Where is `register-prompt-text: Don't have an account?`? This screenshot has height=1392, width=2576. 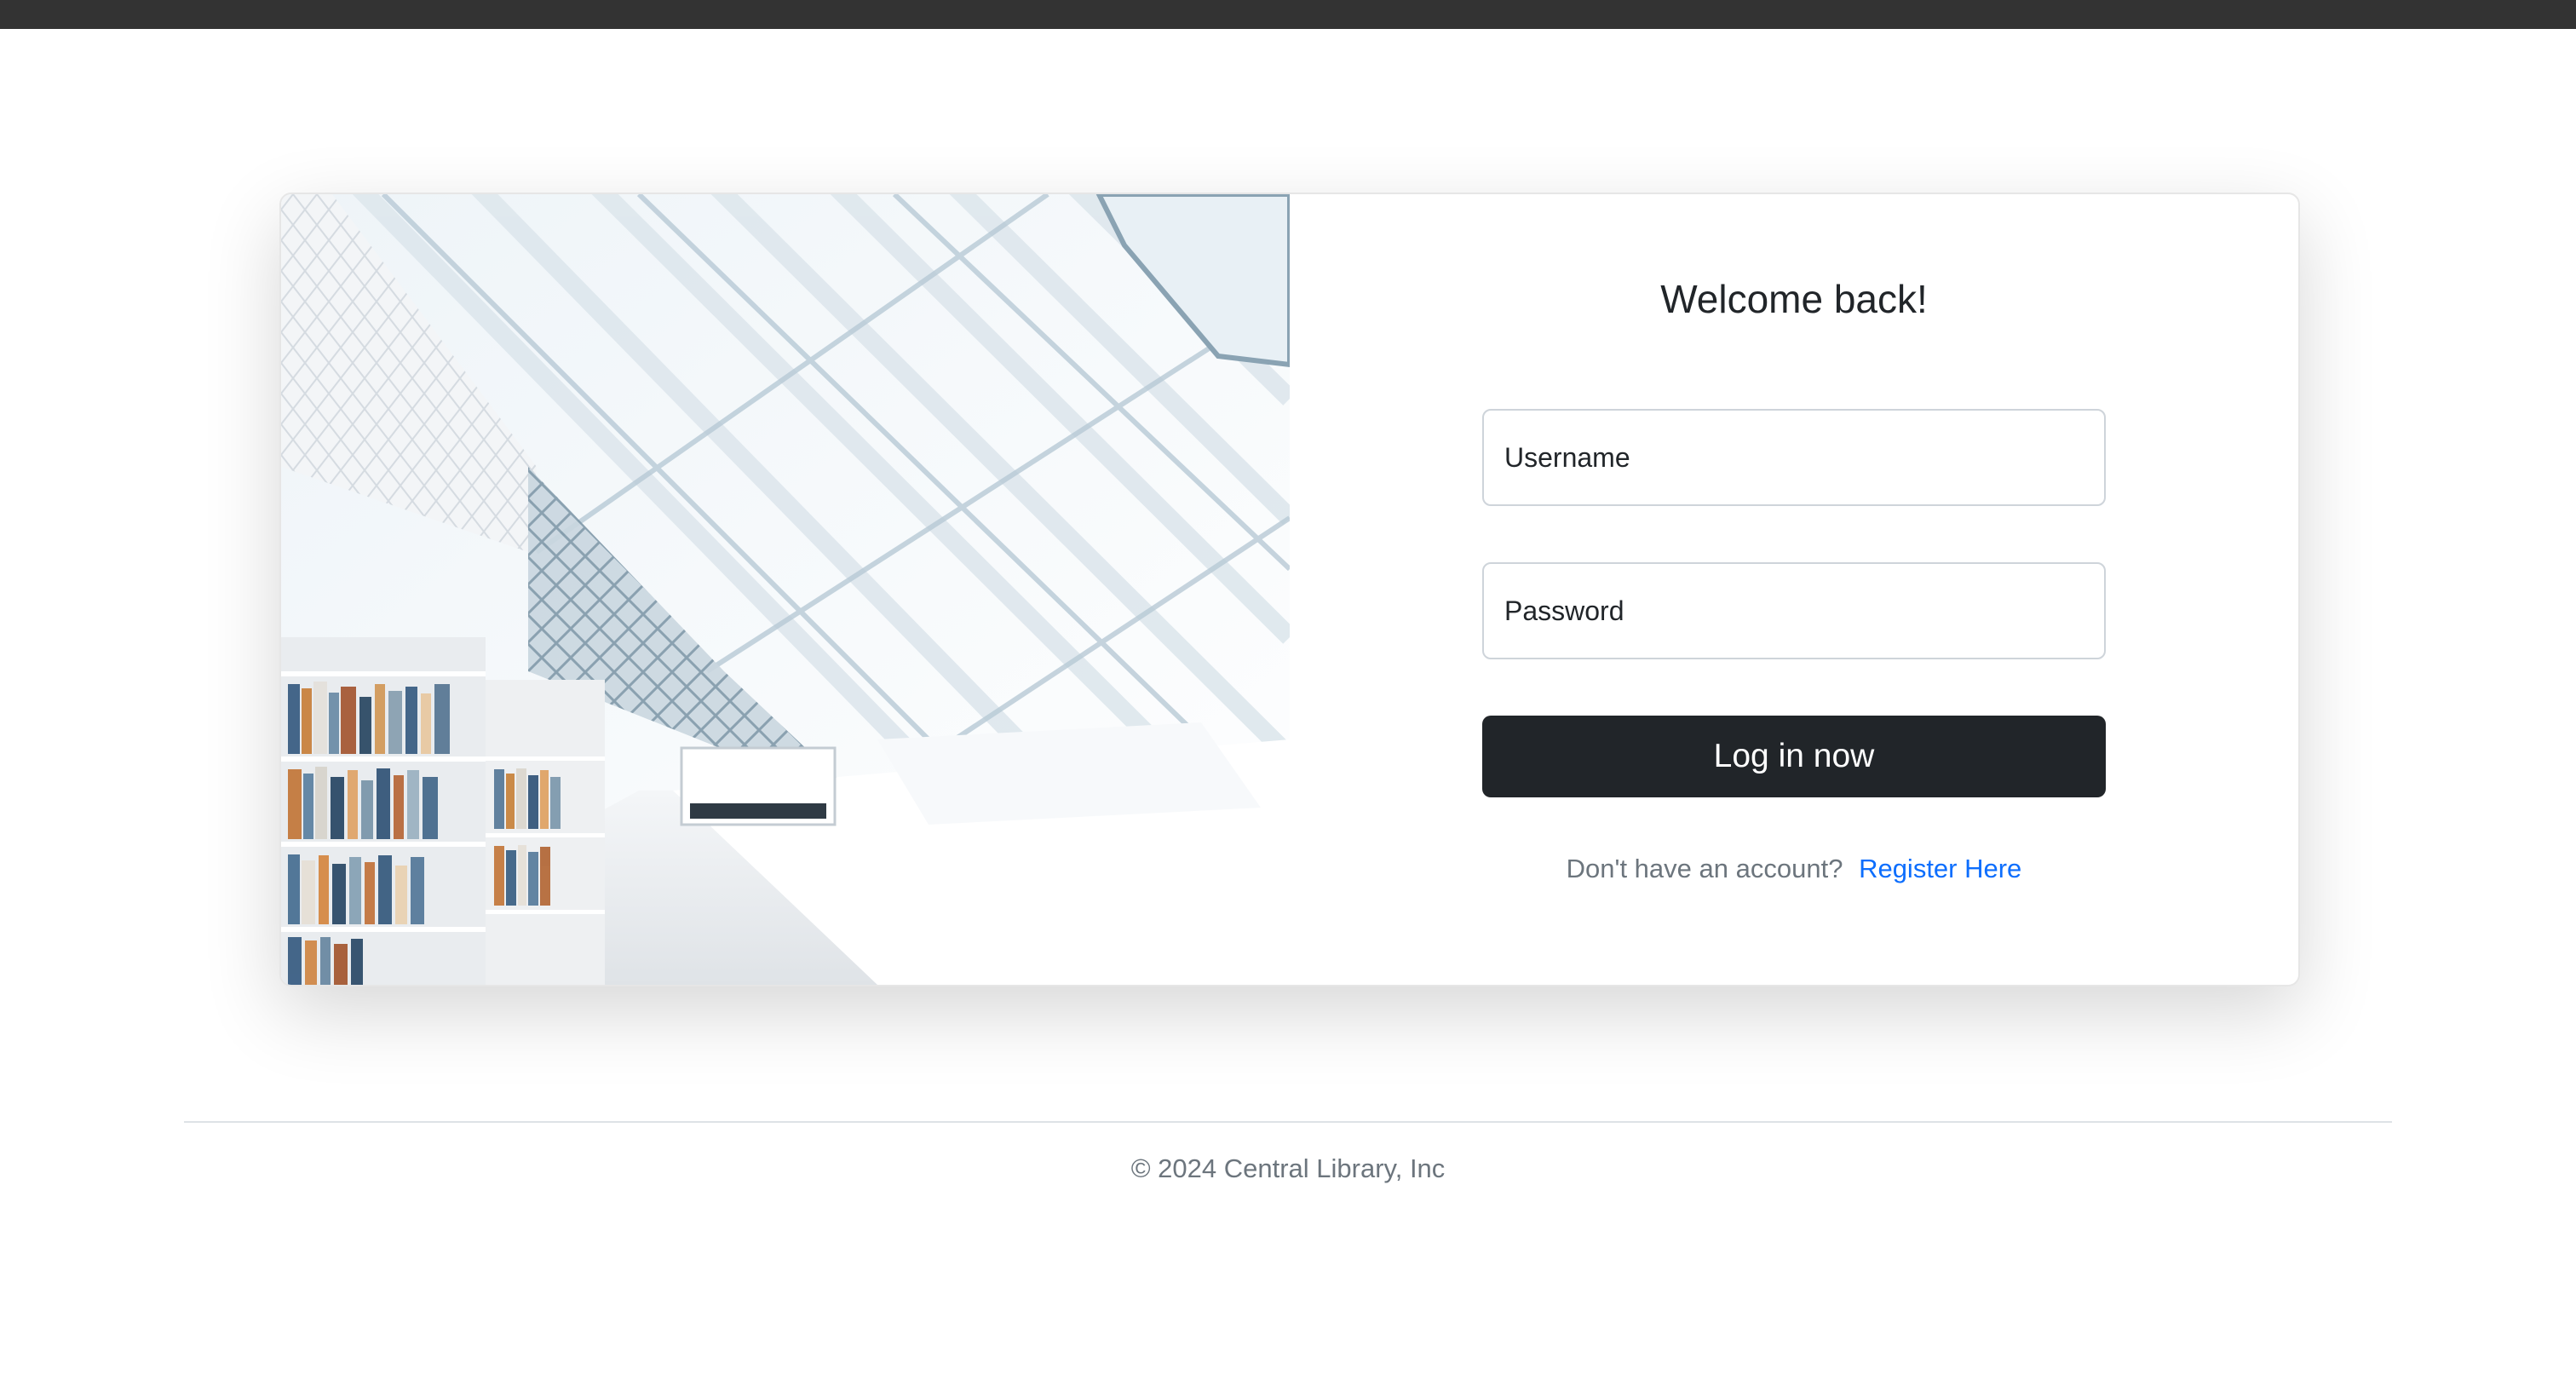
register-prompt-text: Don't have an account? is located at coordinates (1704, 869).